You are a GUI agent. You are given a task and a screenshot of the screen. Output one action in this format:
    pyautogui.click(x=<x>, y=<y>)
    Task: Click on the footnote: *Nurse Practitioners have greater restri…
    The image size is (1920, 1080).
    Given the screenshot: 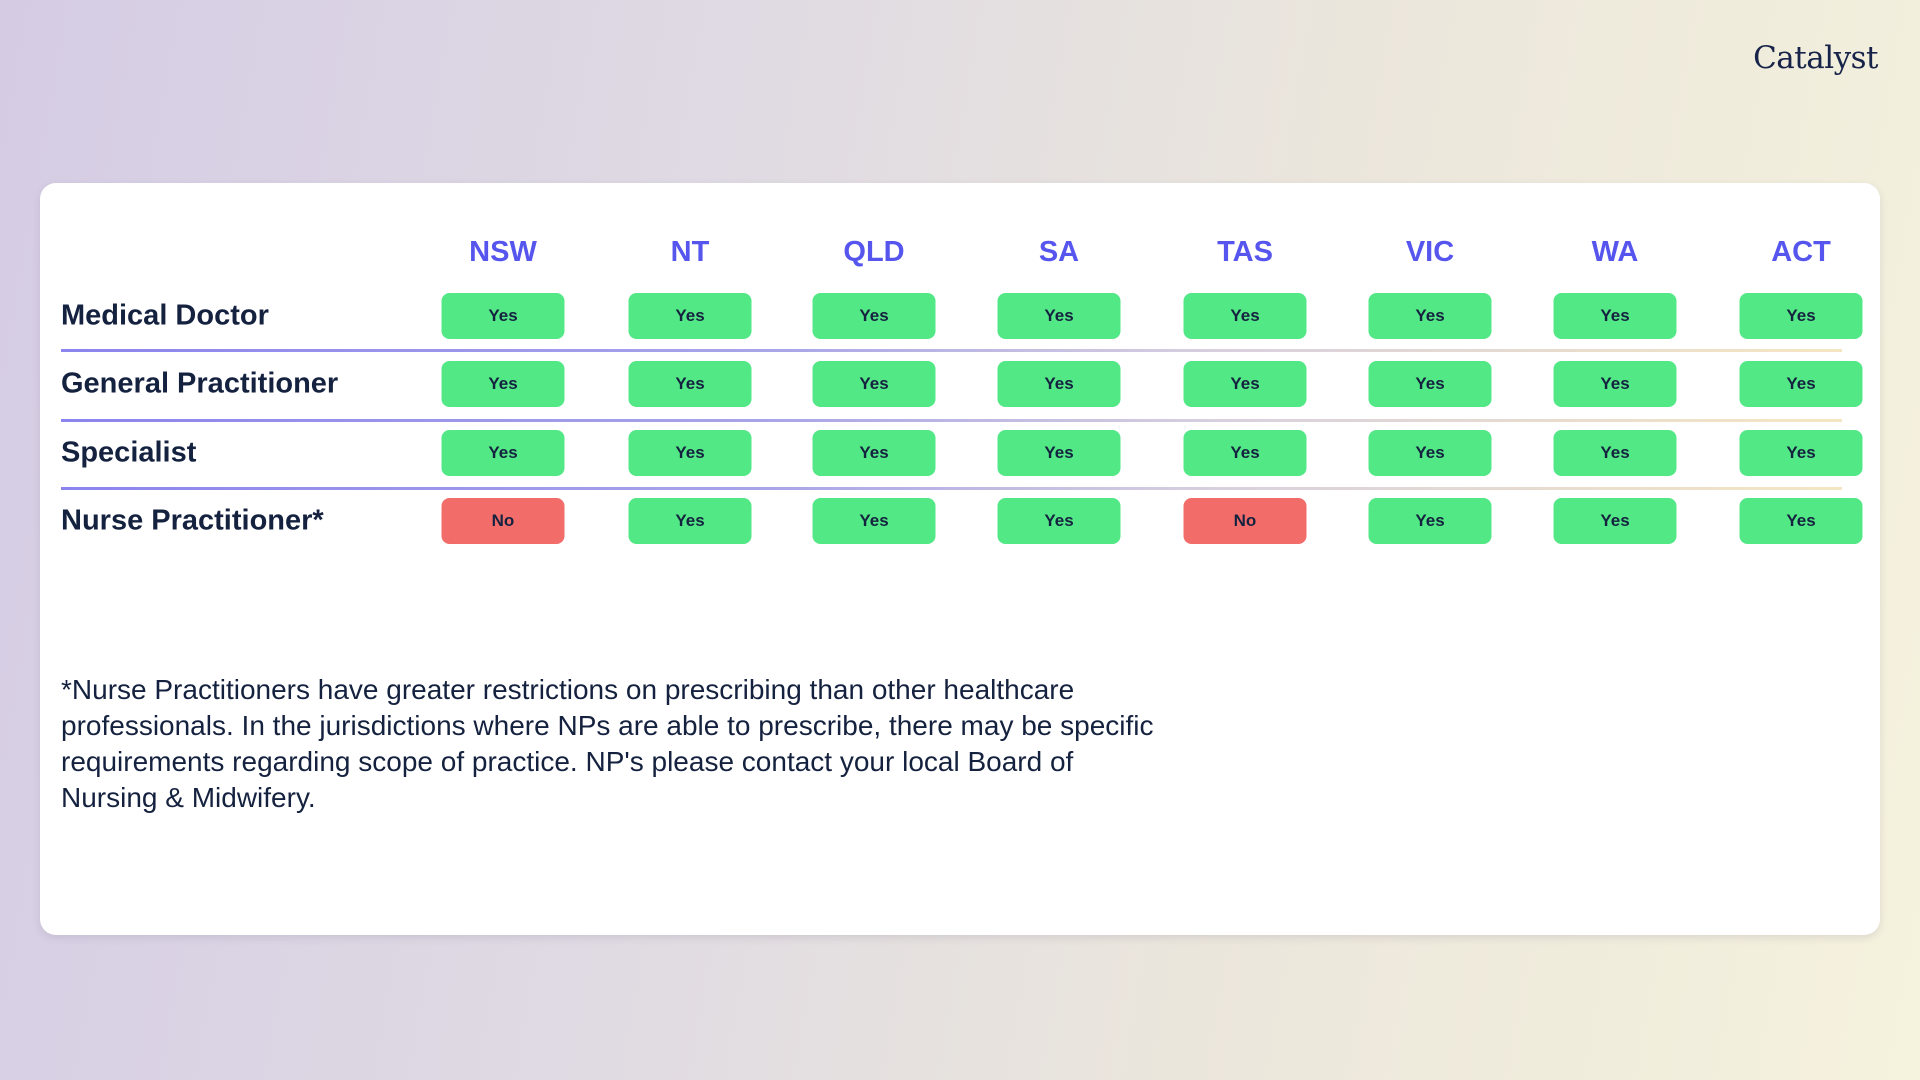 What is the action you would take?
    pyautogui.click(x=607, y=743)
    